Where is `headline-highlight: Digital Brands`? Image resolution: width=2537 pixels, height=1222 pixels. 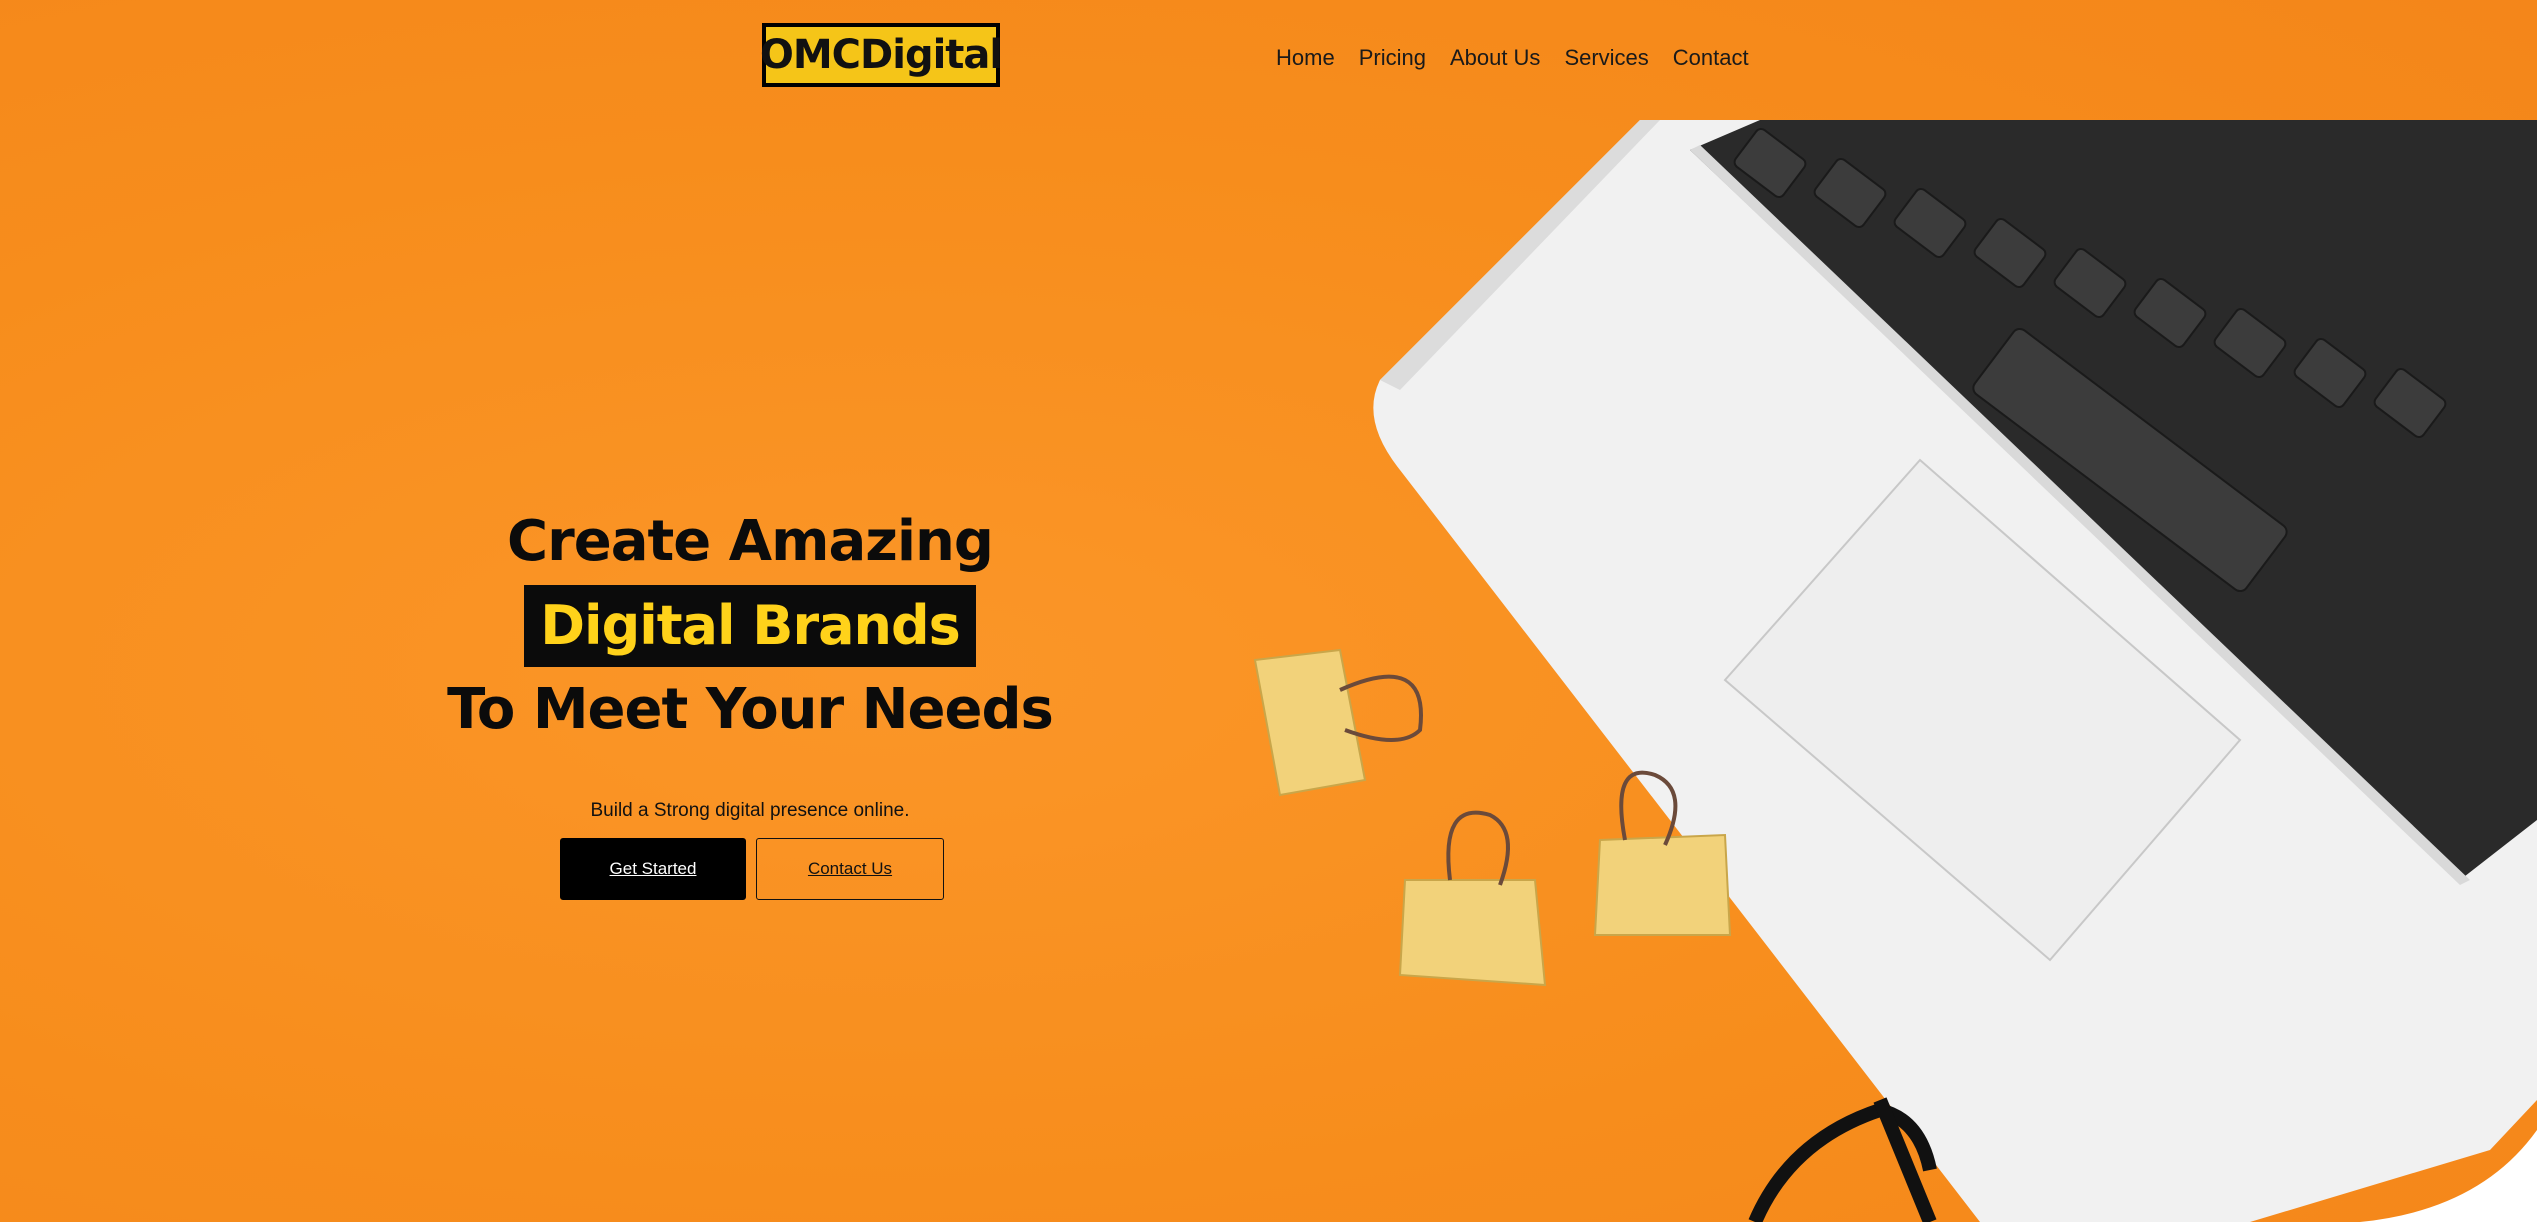 headline-highlight: Digital Brands is located at coordinates (750, 626).